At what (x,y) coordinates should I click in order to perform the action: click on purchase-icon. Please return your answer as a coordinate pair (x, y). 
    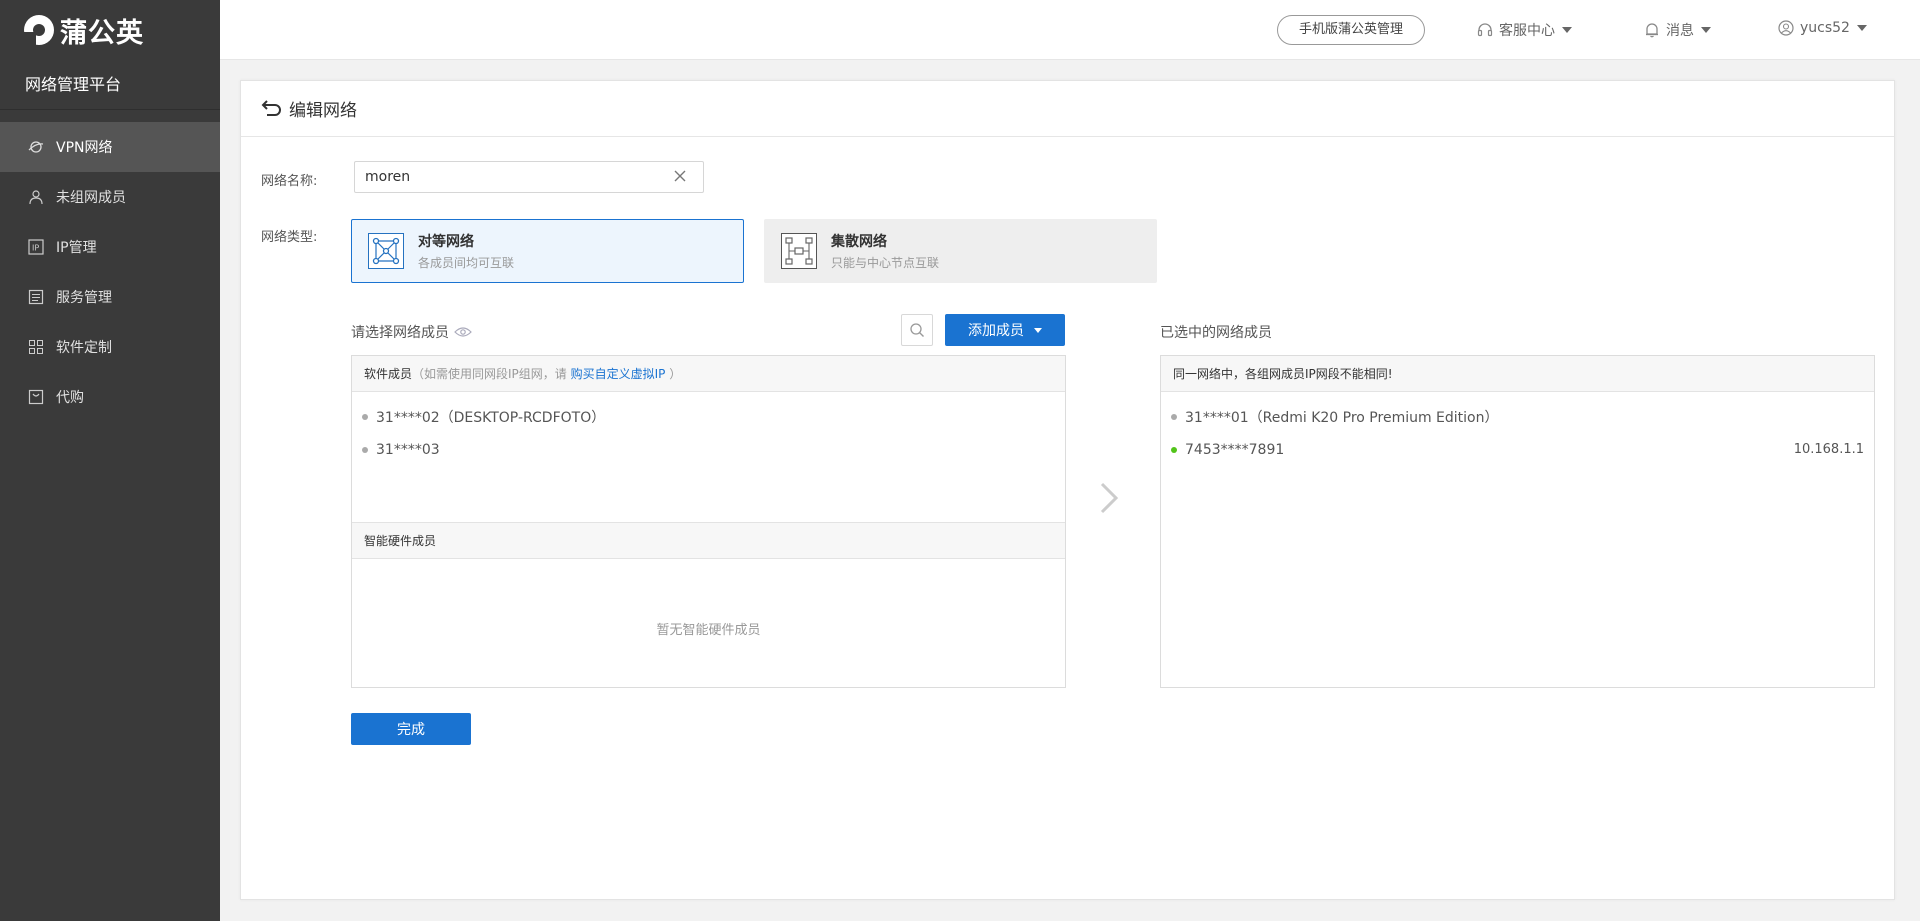
    Looking at the image, I should click on (36, 397).